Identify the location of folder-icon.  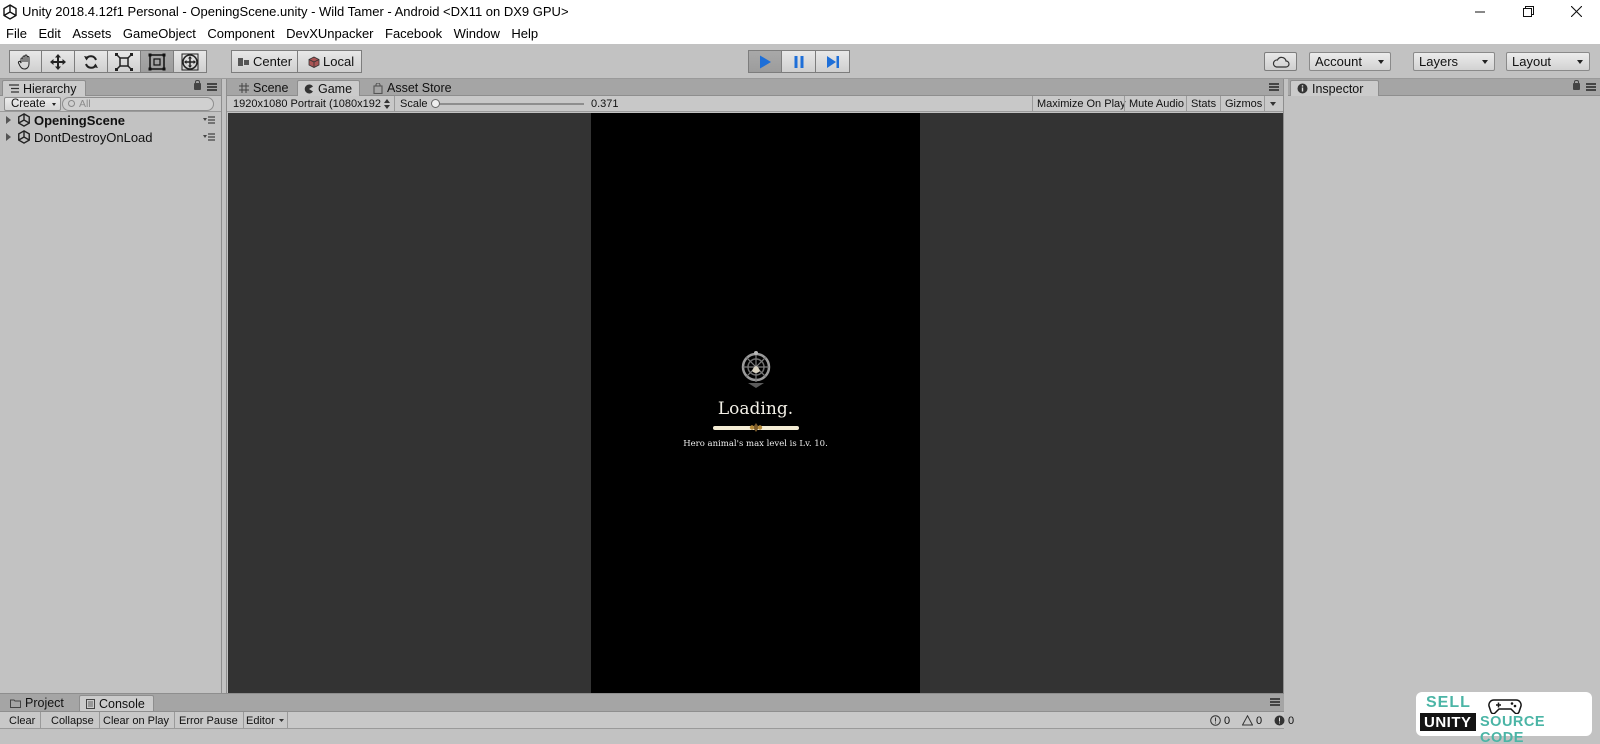
(15, 703).